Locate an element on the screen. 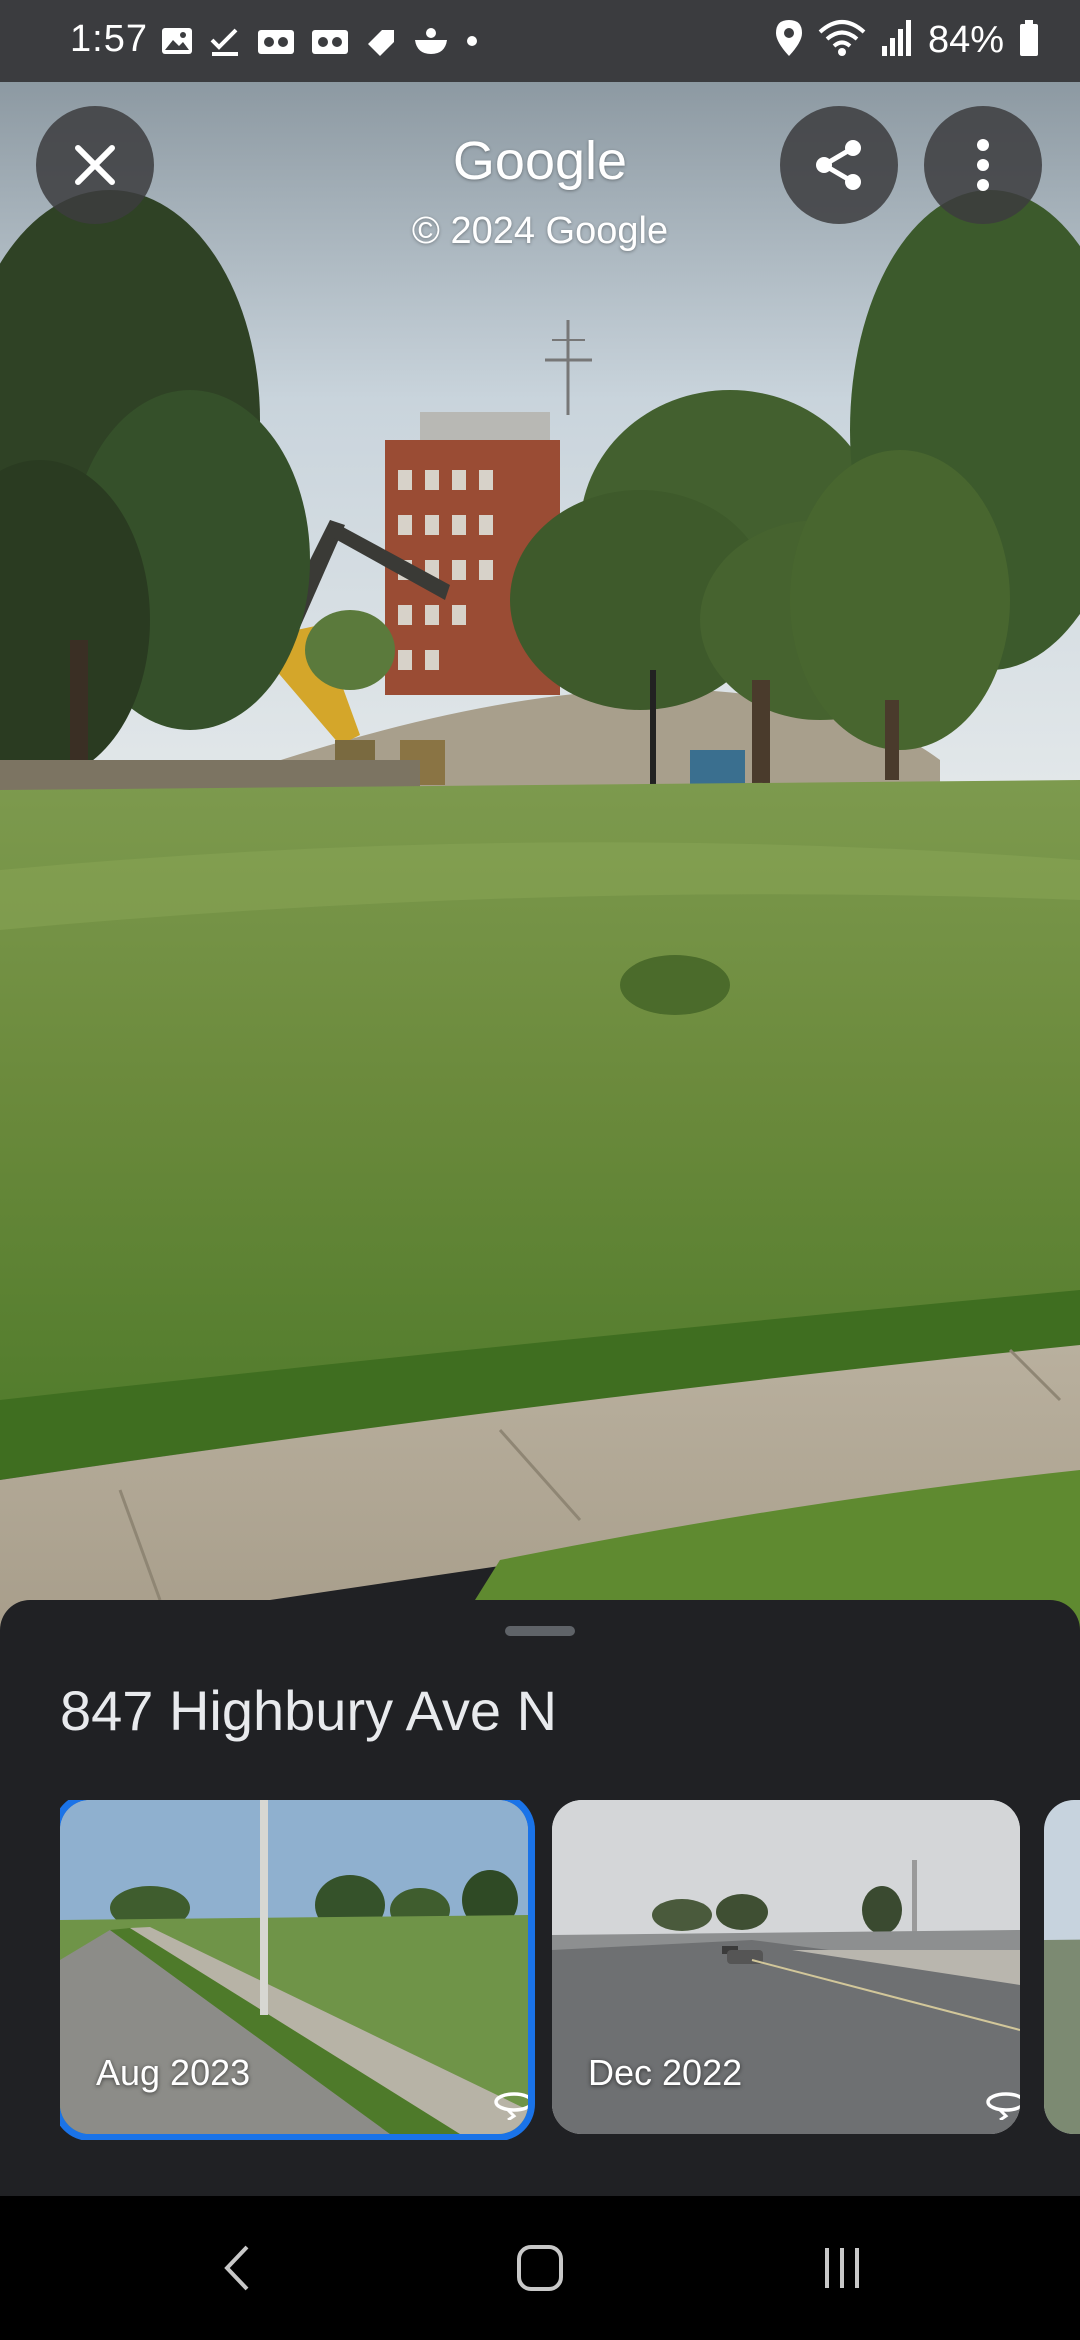 Image resolution: width=1080 pixels, height=2340 pixels. back-chevron-icon is located at coordinates (236, 2268).